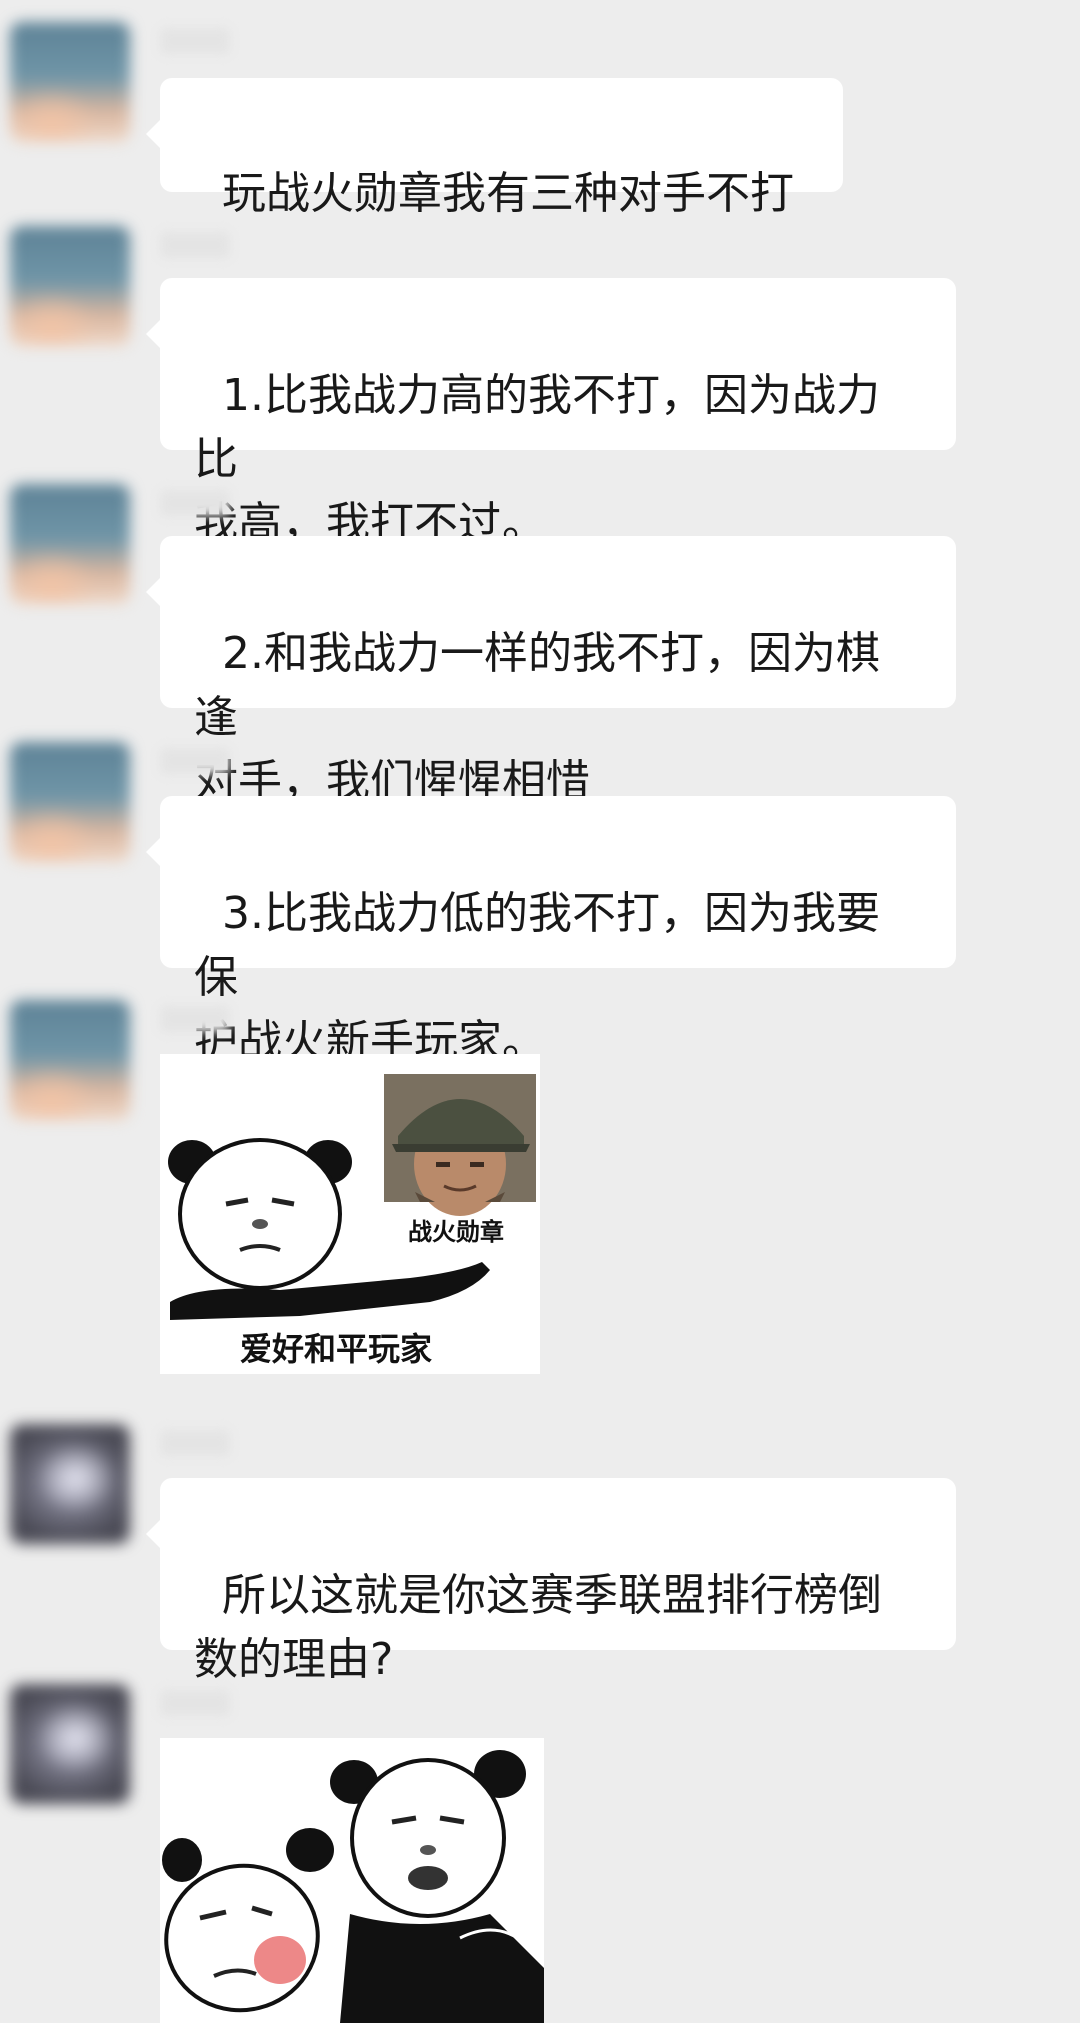  I want to click on meme-sticker-panda-slap, so click(352, 1880).